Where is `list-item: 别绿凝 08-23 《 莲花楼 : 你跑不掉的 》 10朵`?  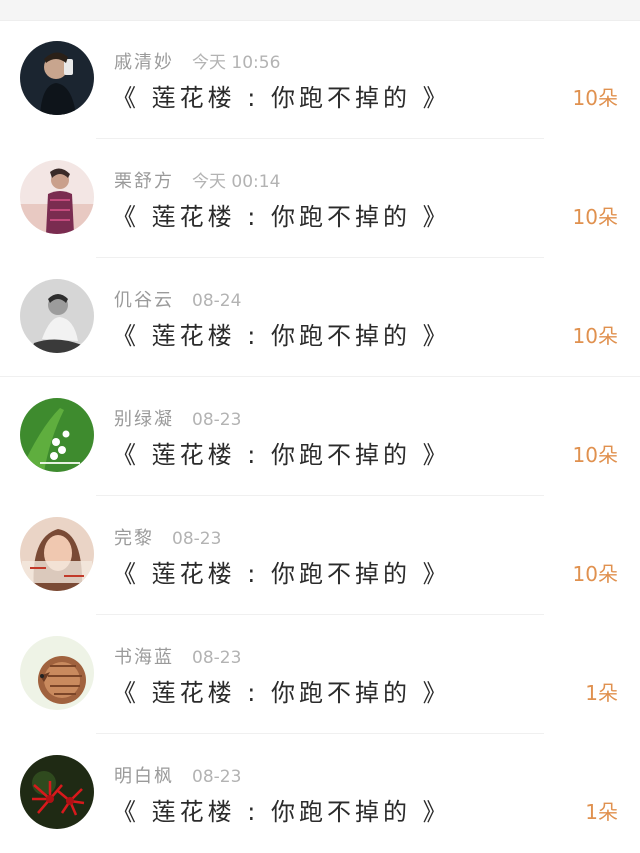
list-item: 别绿凝 08-23 《 莲花楼 : 你跑不掉的 》 10朵 is located at coordinates (320, 436).